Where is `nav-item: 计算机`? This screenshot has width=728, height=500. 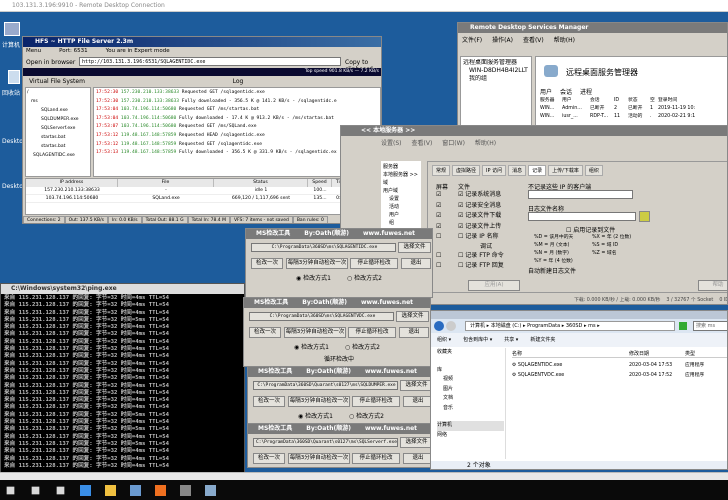 nav-item: 计算机 is located at coordinates (470, 426).